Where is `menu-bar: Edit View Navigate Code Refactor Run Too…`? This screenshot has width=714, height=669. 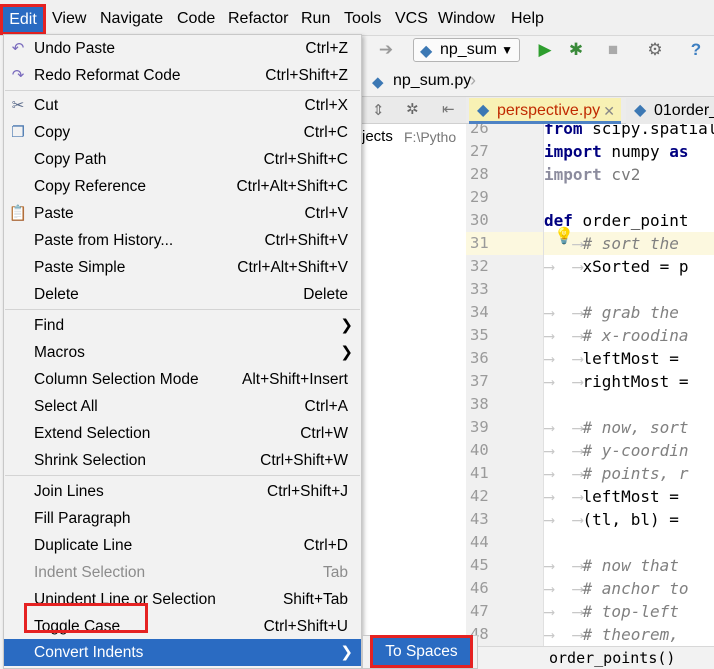 menu-bar: Edit View Navigate Code Refactor Run Too… is located at coordinates (357, 18).